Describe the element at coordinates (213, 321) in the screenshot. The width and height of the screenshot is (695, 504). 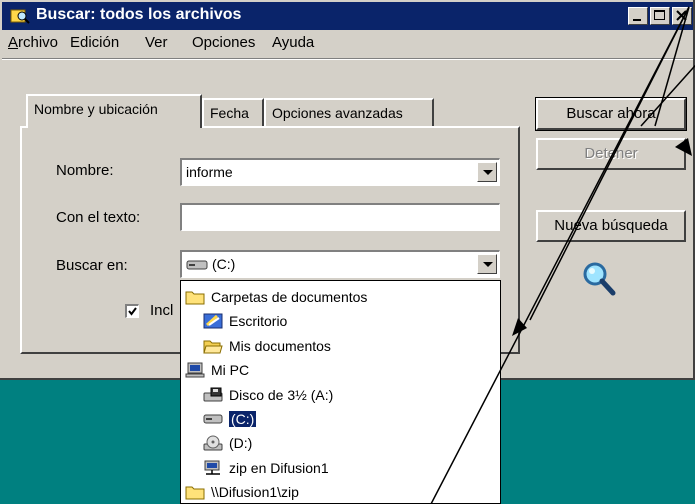
I see `desktop-icon` at that location.